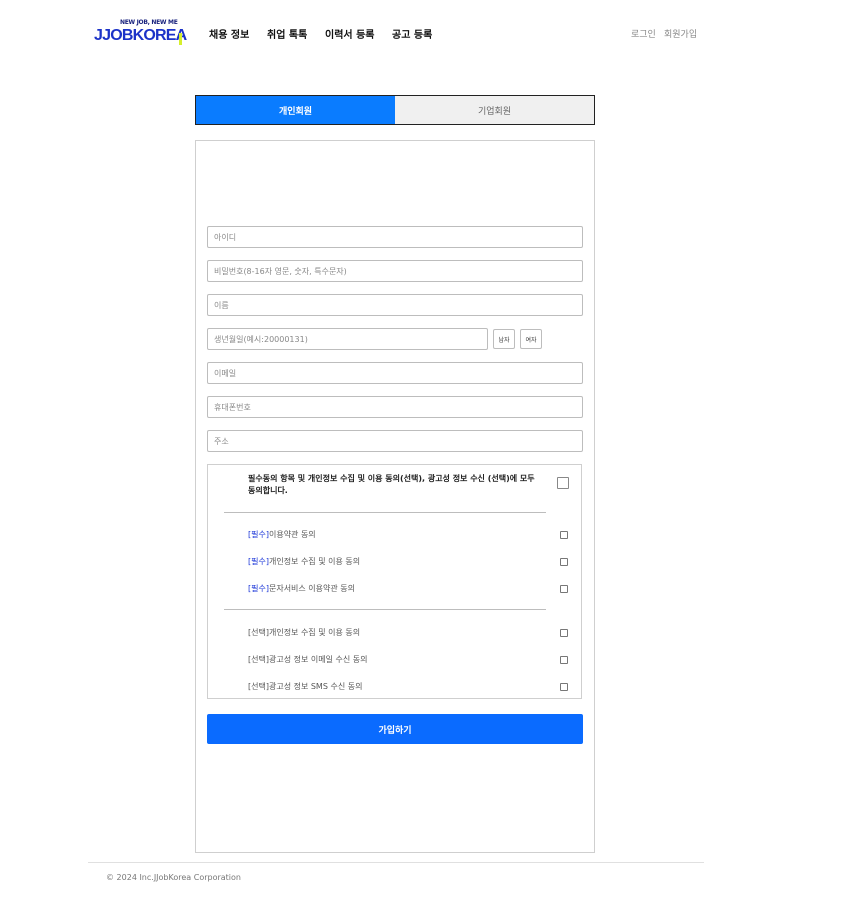 The width and height of the screenshot is (864, 907). I want to click on agree-sms-service-text: 문자서비스 이용약관 동의, so click(312, 588).